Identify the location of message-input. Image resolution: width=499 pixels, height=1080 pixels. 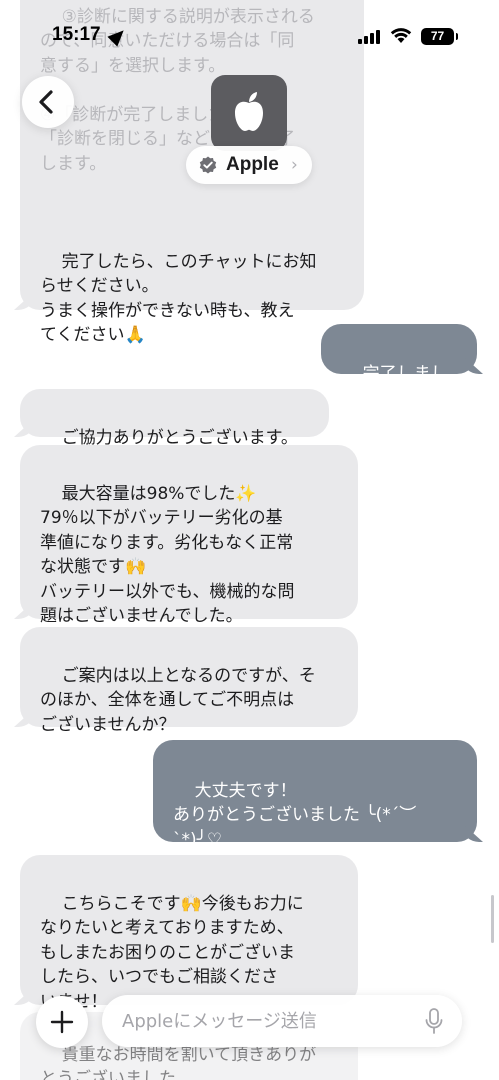
(267, 1021).